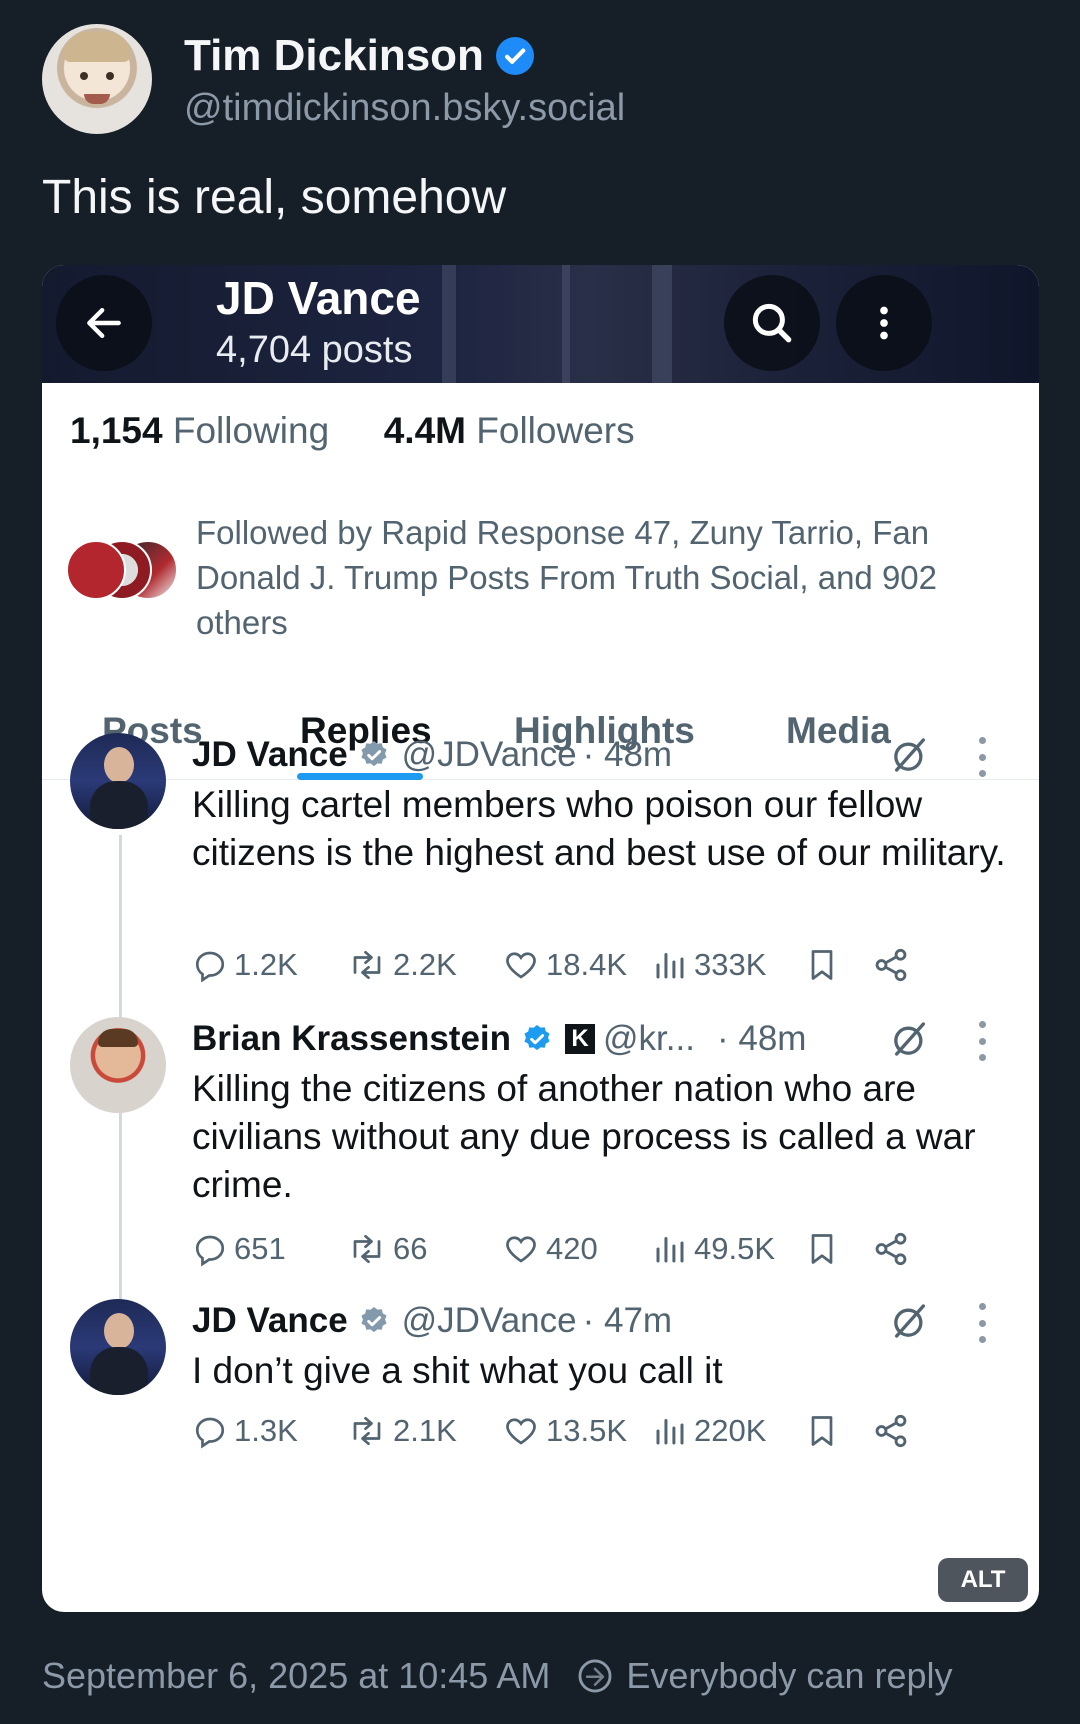  I want to click on author-display-name-row: Tim Dickinson, so click(404, 56).